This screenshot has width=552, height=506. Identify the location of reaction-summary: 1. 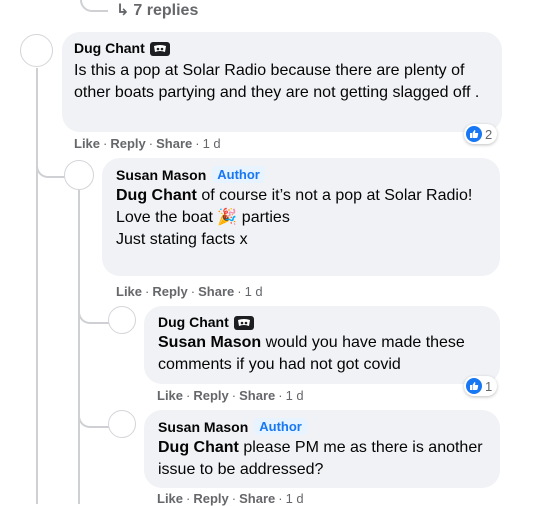
(481, 386).